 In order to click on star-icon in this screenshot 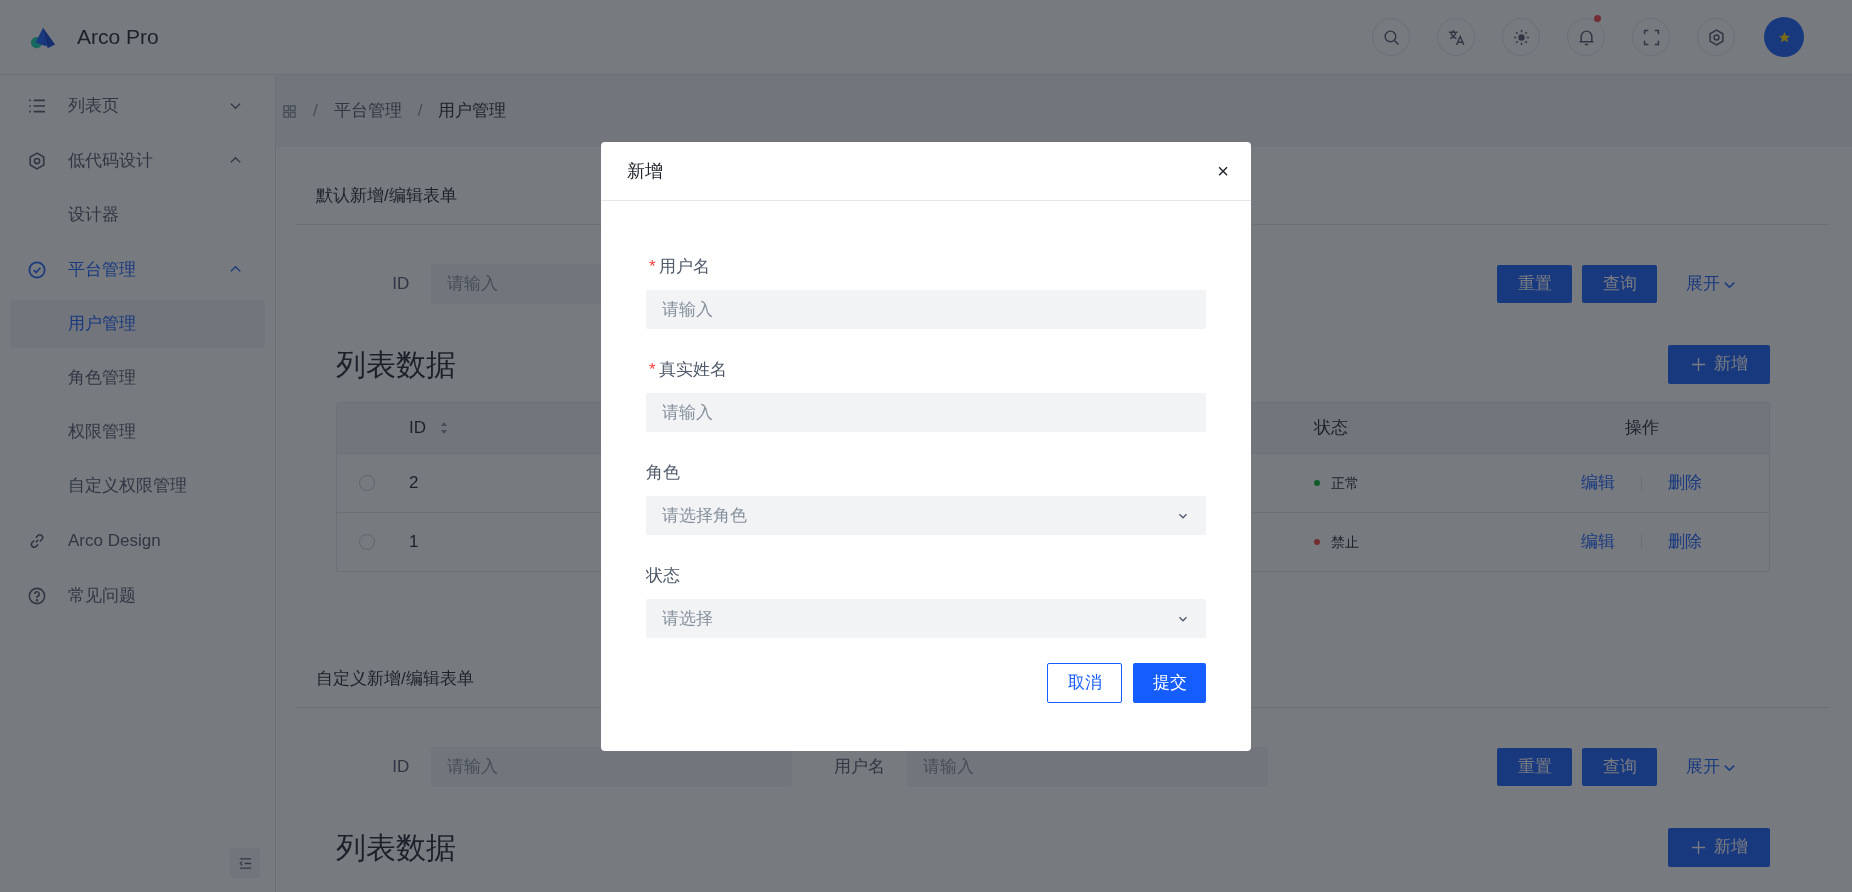, I will do `click(1784, 37)`.